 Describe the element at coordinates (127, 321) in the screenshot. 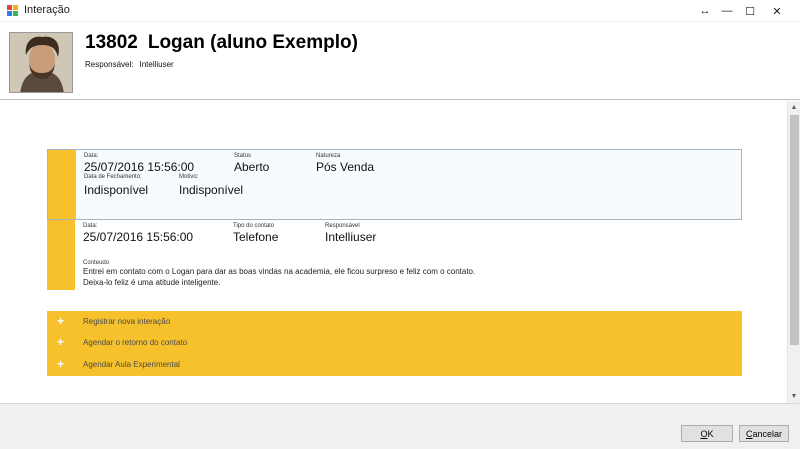

I see `action-label: Registrar nova interação` at that location.